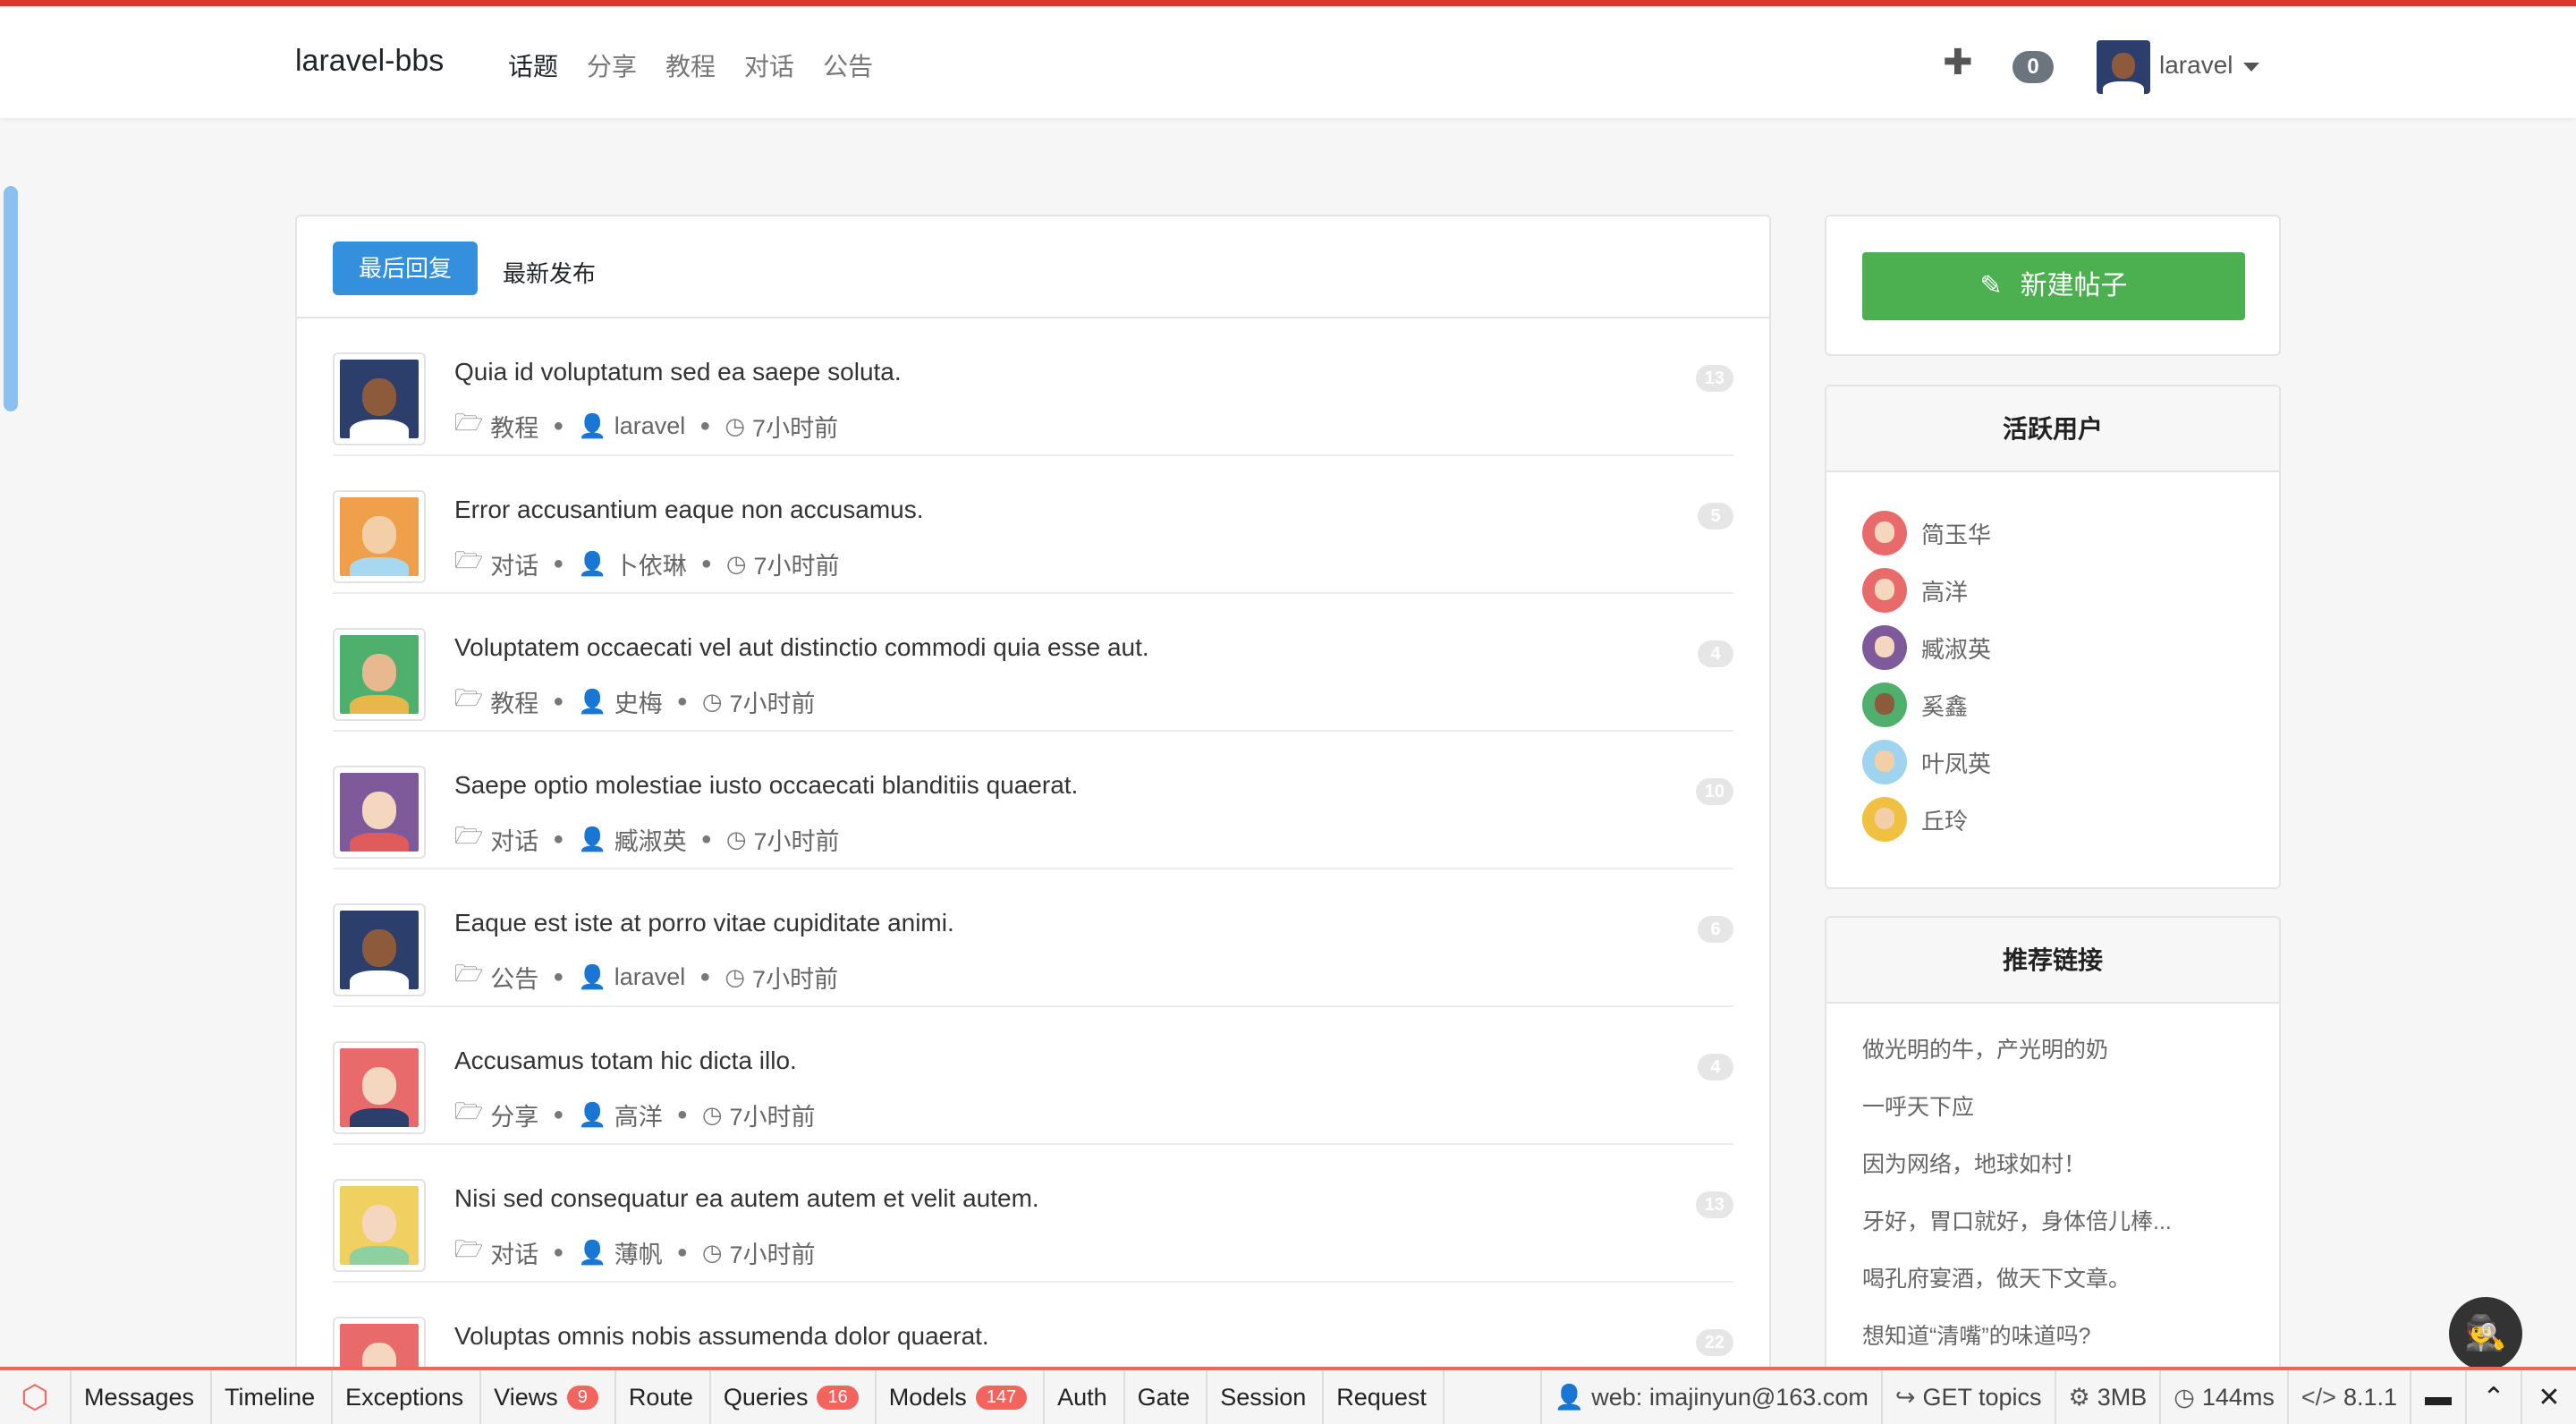  I want to click on nav-item-announcement: 公告, so click(848, 65).